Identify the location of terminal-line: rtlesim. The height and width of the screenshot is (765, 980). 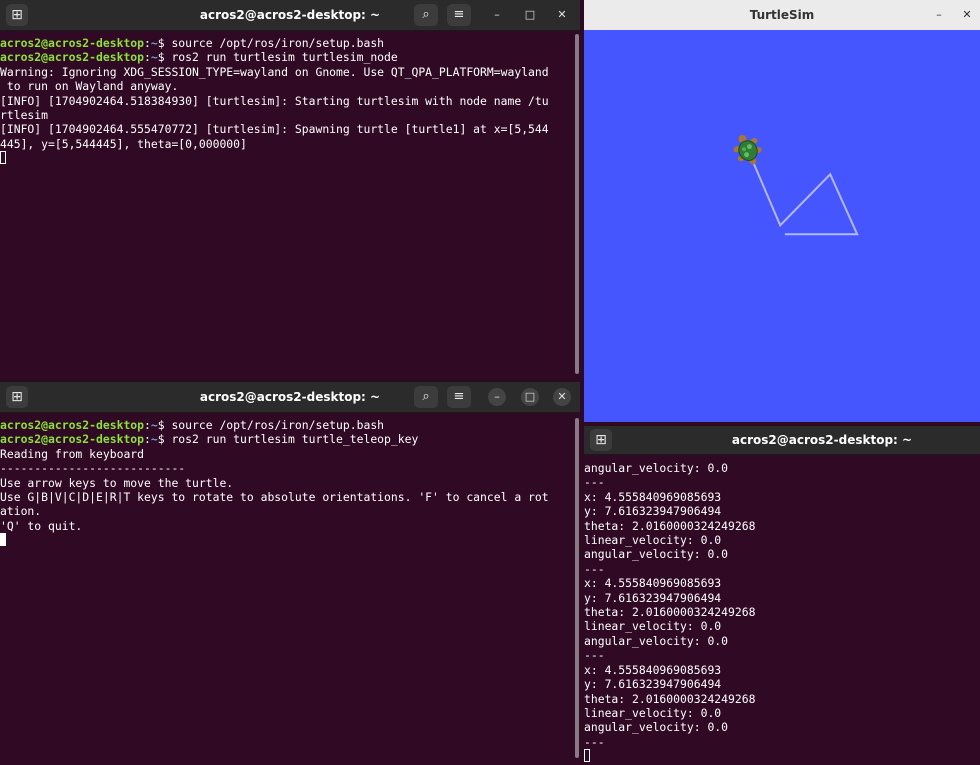
(290, 115).